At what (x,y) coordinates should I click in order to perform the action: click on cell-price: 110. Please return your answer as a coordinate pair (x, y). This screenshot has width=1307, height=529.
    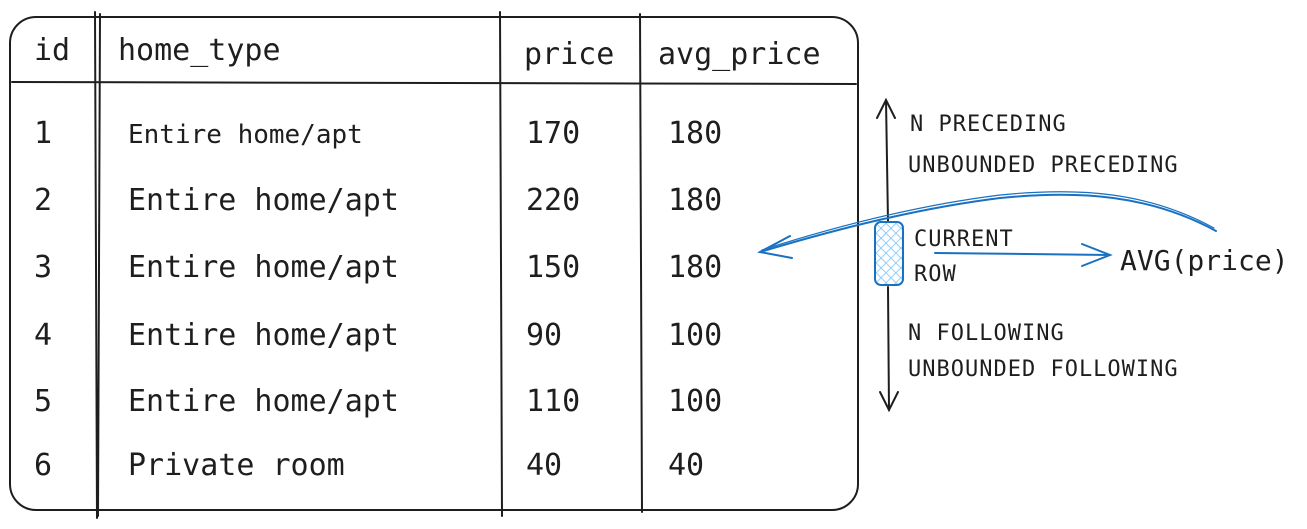
    Looking at the image, I should click on (553, 401).